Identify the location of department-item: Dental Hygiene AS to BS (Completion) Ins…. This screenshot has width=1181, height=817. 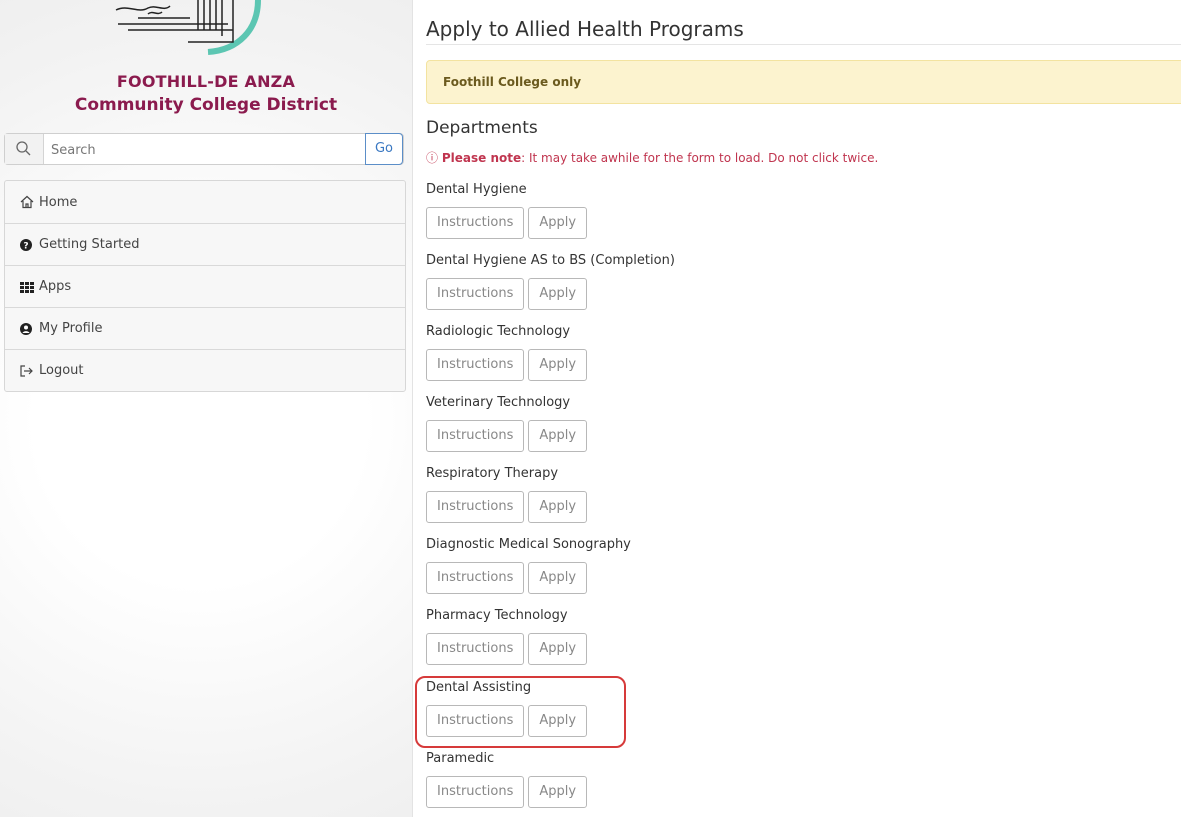
(576, 281).